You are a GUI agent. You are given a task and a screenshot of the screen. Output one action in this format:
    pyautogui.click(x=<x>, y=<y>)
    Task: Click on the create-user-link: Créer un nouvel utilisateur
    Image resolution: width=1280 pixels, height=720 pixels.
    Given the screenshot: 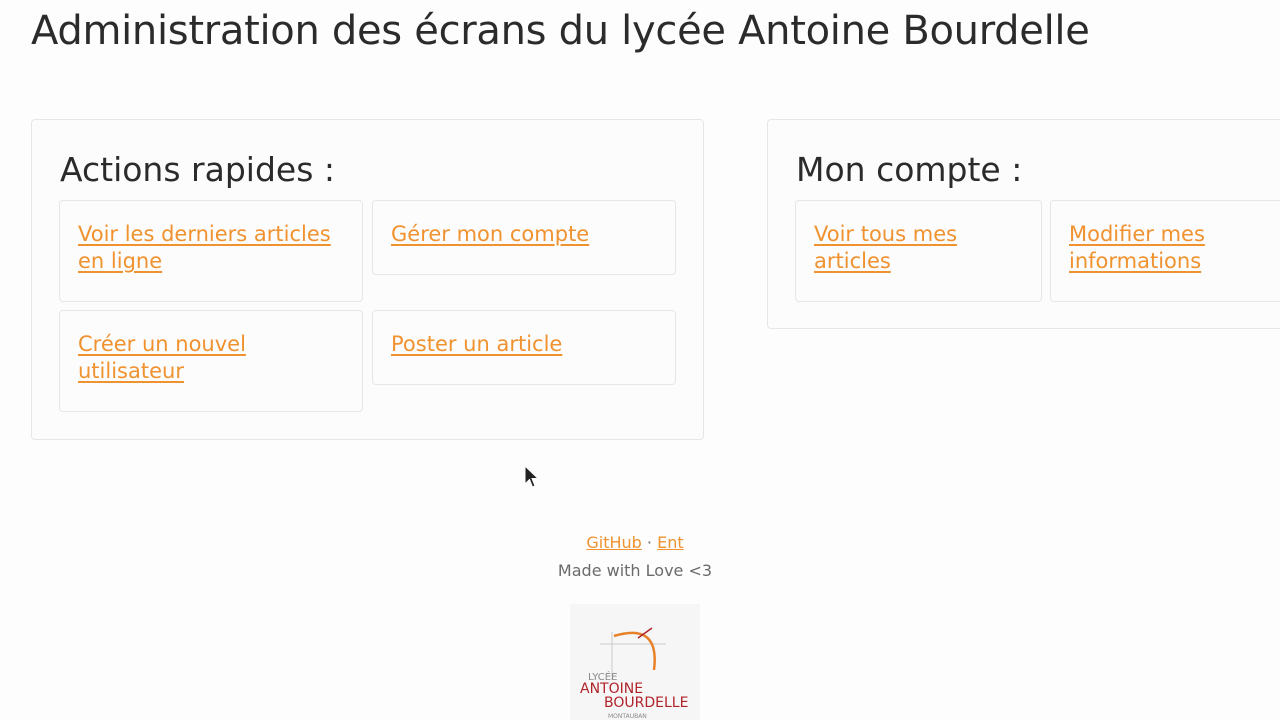 What is the action you would take?
    pyautogui.click(x=162, y=357)
    